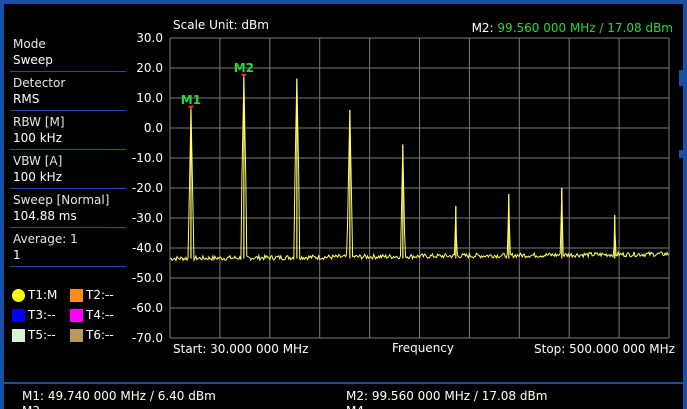 The width and height of the screenshot is (687, 409). Describe the element at coordinates (191, 100) in the screenshot. I see `marker-label: M1` at that location.